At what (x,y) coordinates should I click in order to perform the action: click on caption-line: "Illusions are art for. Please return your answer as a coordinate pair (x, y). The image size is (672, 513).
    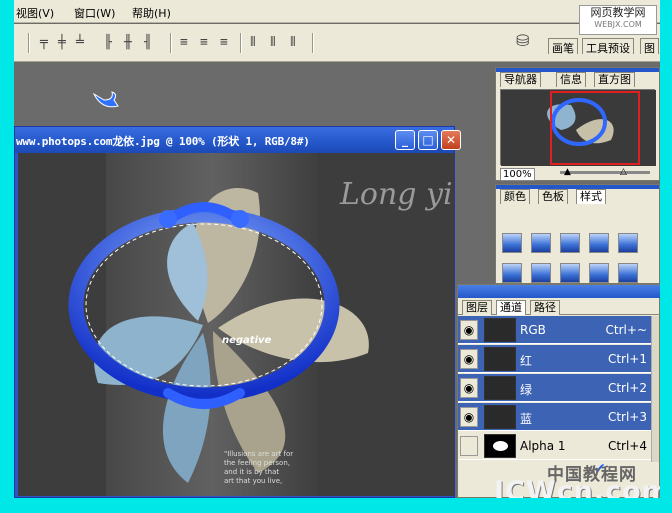
    Looking at the image, I should click on (259, 454).